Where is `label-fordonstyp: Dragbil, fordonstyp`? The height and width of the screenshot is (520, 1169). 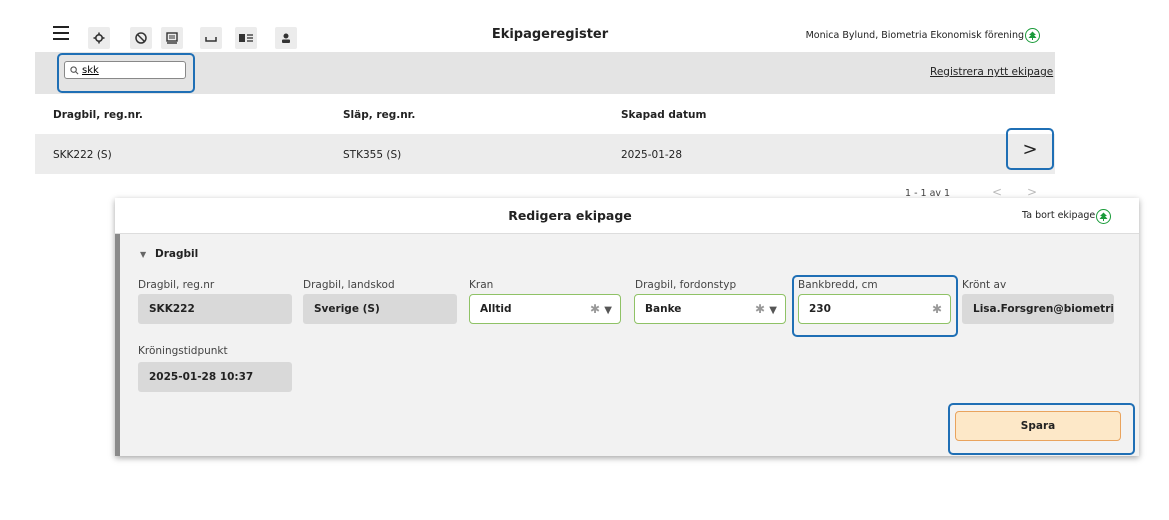 label-fordonstyp: Dragbil, fordonstyp is located at coordinates (686, 285).